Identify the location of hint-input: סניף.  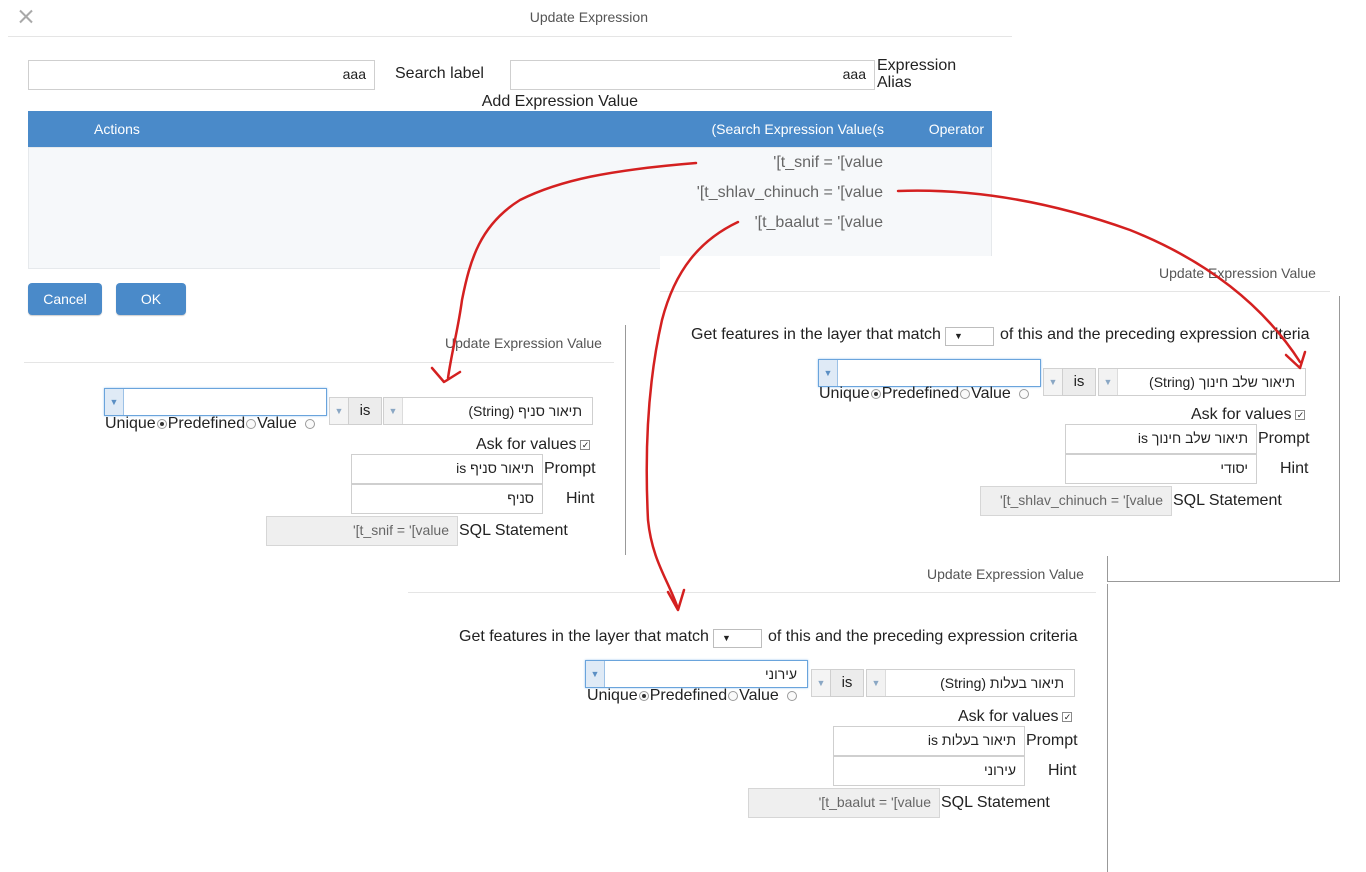
(447, 499).